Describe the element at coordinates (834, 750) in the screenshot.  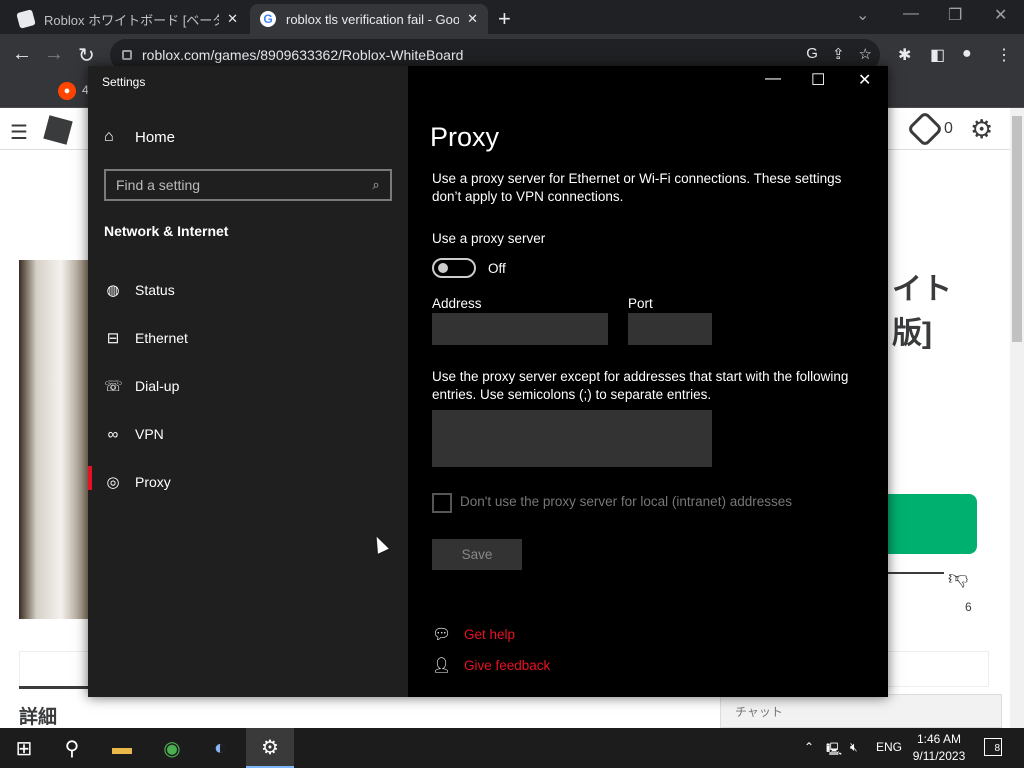
I see `network-icon: 🖳︎` at that location.